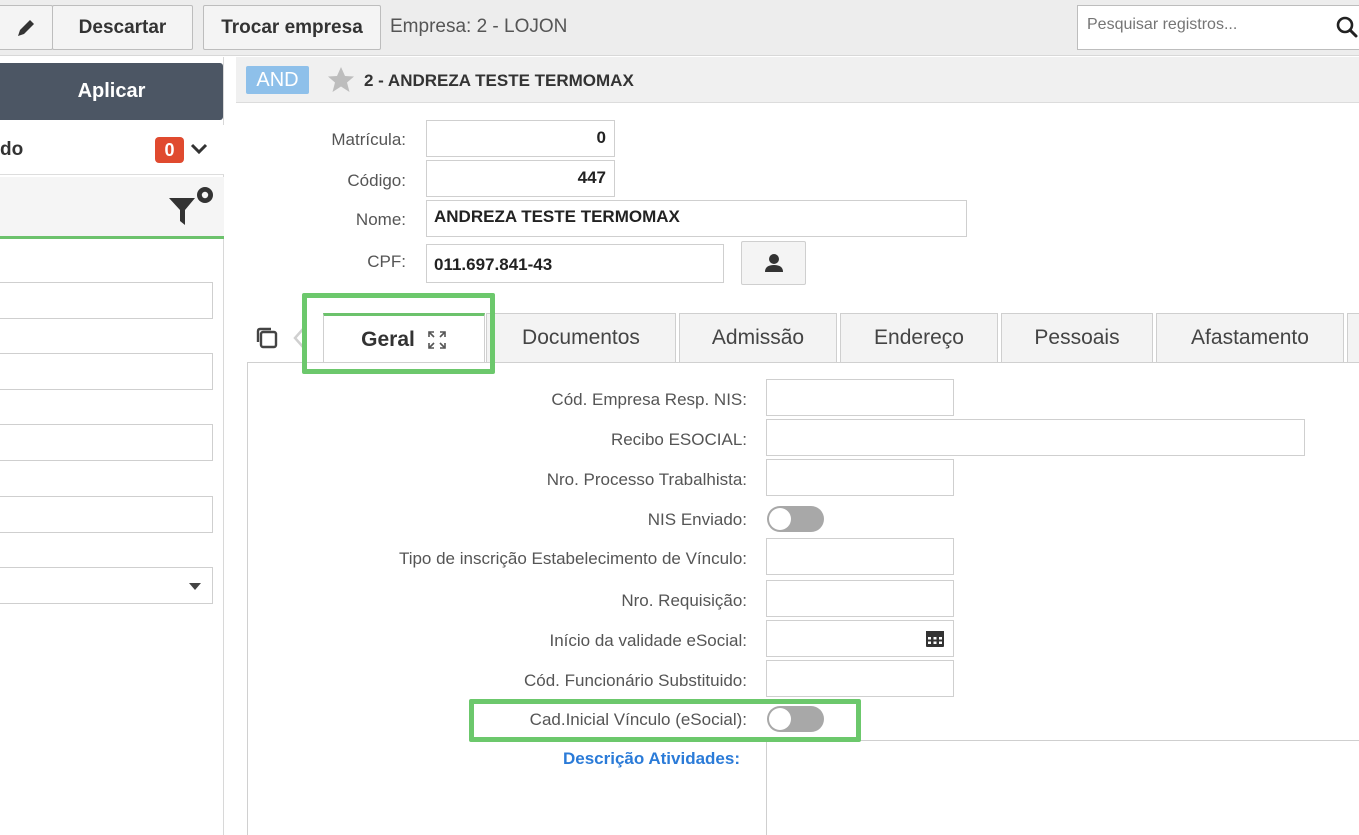 This screenshot has height=835, width=1359. I want to click on tab-pessoais: Pessoais, so click(1077, 337).